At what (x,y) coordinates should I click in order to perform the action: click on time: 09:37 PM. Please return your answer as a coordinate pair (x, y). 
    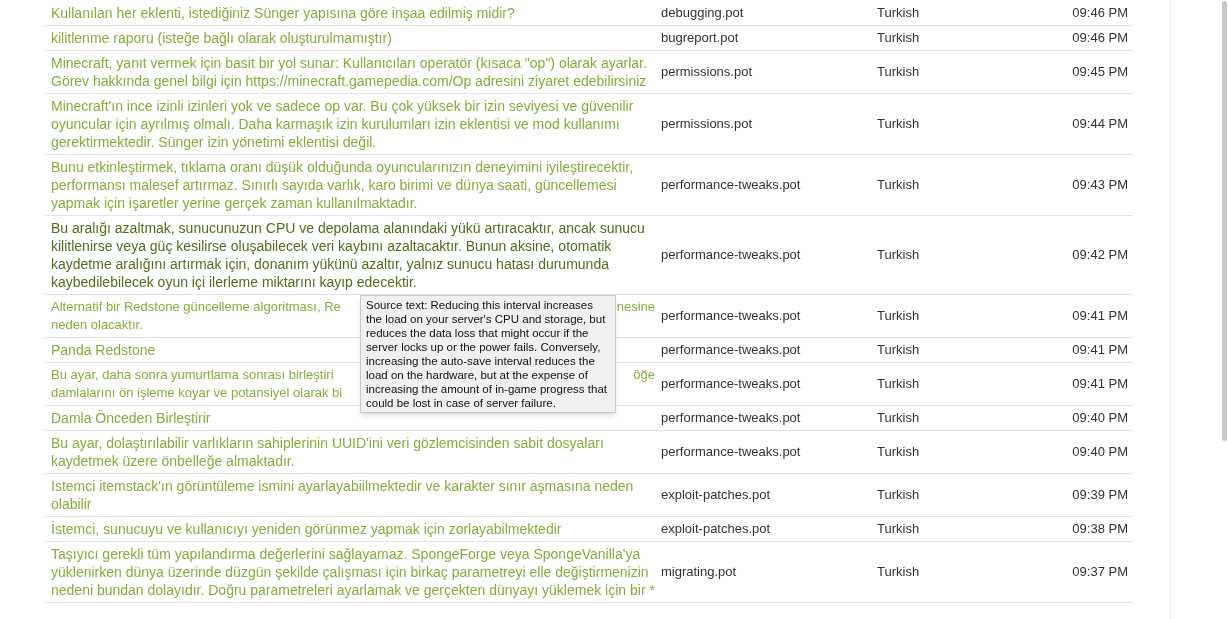
    Looking at the image, I should click on (1100, 571).